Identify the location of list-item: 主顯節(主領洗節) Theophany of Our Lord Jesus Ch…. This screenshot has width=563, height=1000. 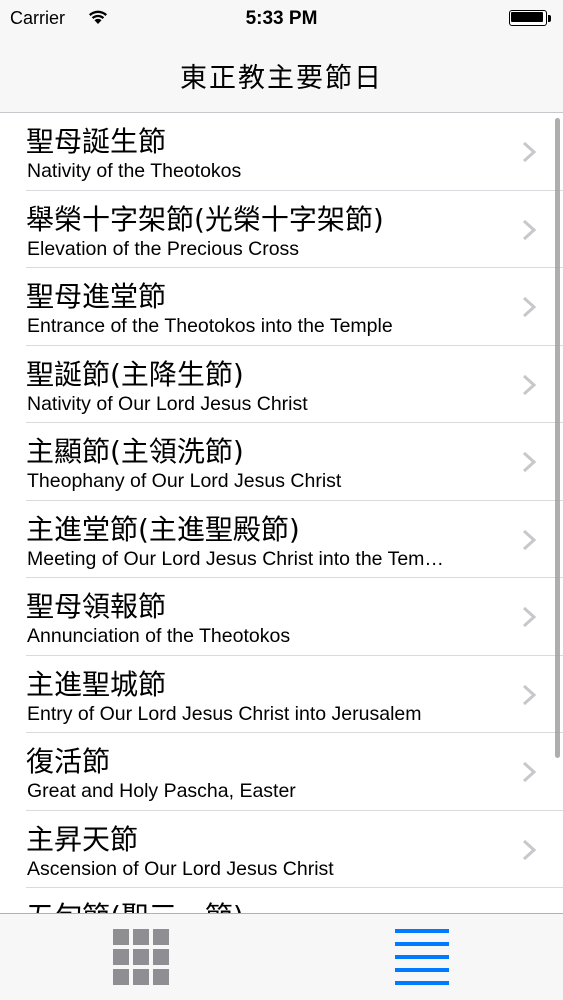
(294, 462).